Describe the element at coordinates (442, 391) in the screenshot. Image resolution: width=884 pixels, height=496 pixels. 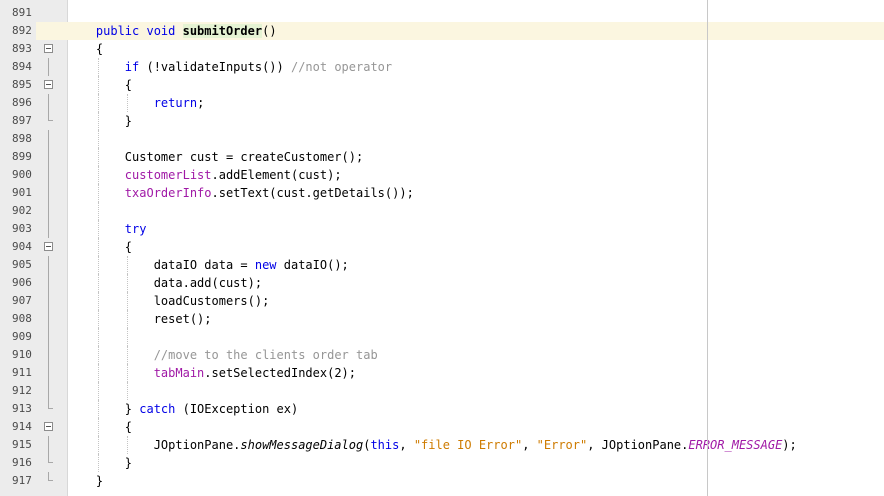
I see `code-line: 912` at that location.